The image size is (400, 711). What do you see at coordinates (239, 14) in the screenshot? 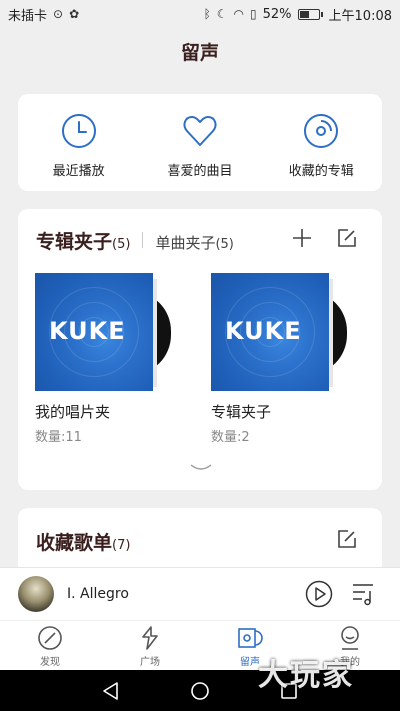
I see `wifi-icon: ◠` at bounding box center [239, 14].